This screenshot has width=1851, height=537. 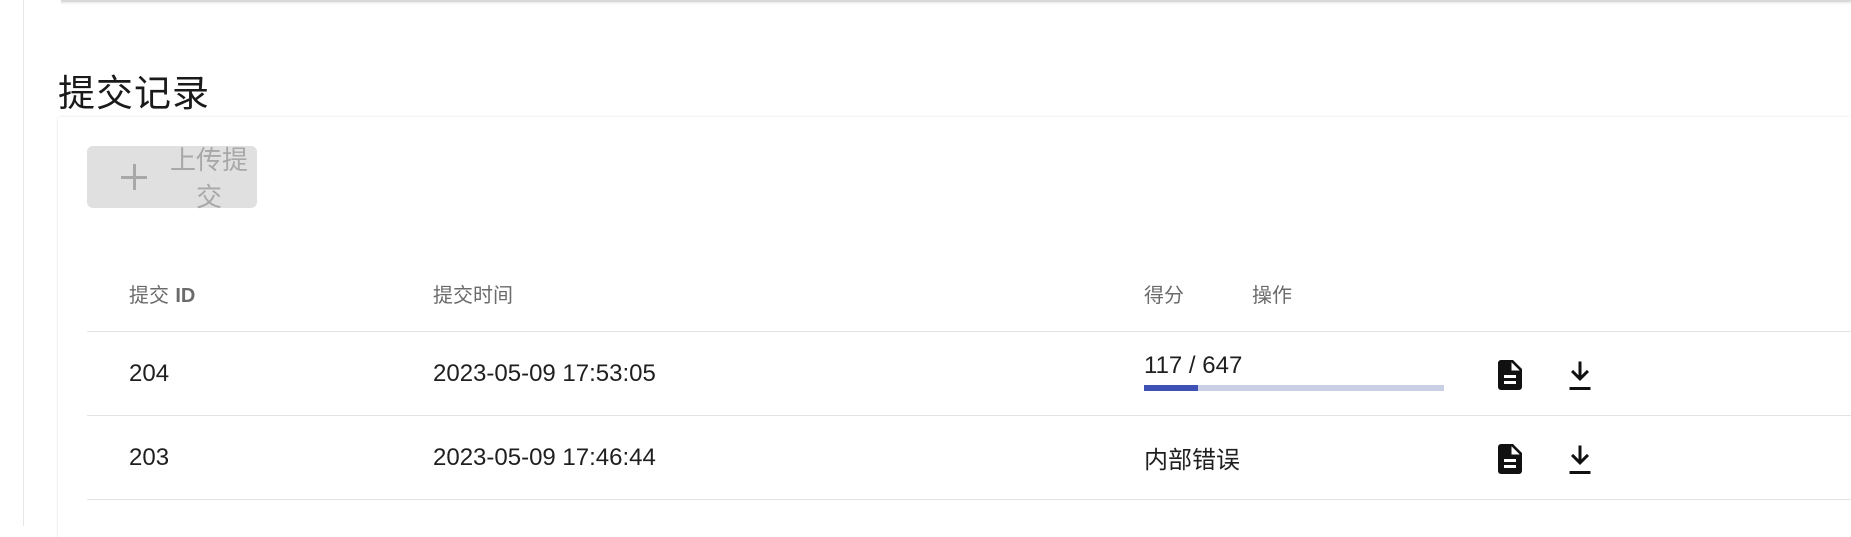 I want to click on header-actions: 操作, so click(x=1272, y=295).